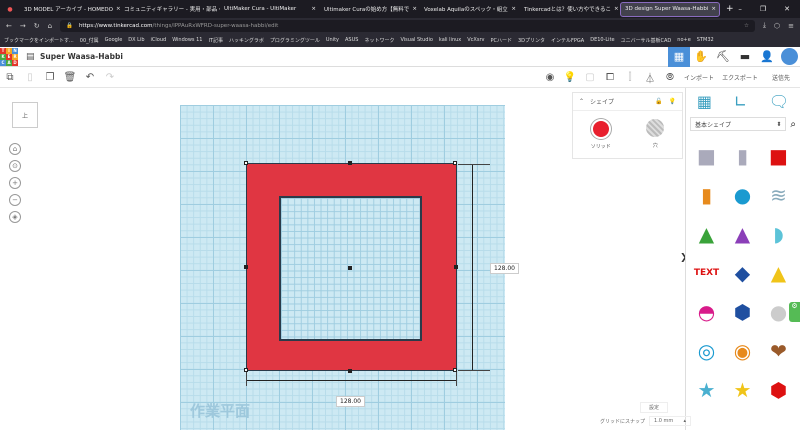 The width and height of the screenshot is (800, 430). What do you see at coordinates (23, 26) in the screenshot?
I see `forward-button: →` at bounding box center [23, 26].